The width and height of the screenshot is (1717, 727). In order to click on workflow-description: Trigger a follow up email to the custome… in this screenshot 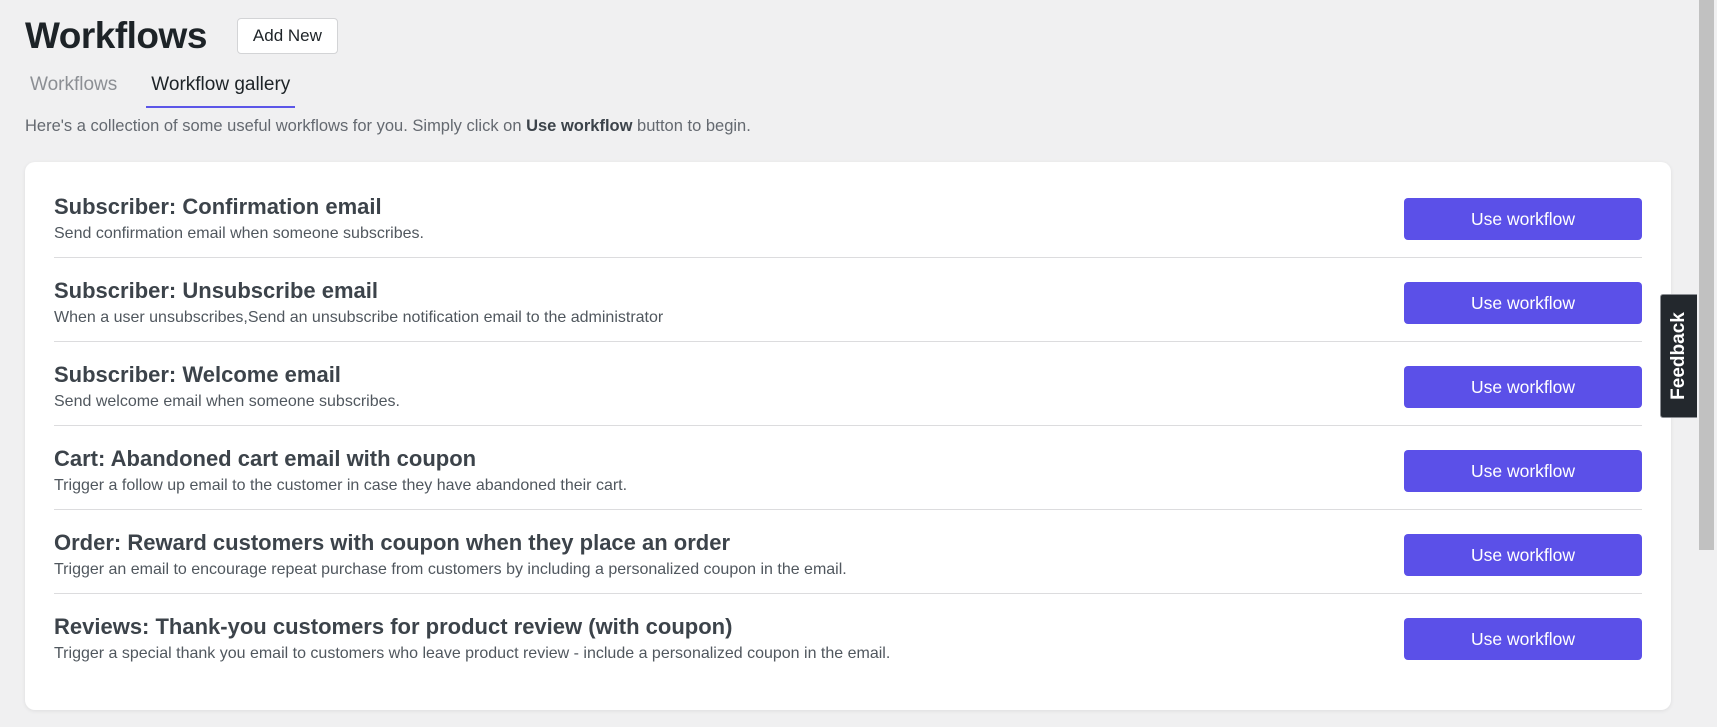, I will do `click(341, 485)`.